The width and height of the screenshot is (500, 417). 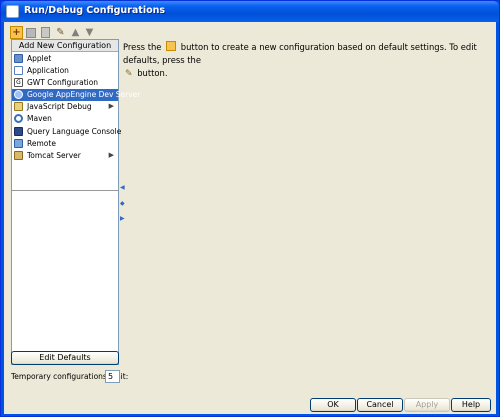 I want to click on arrow-down-icon: ▼, so click(x=89, y=32).